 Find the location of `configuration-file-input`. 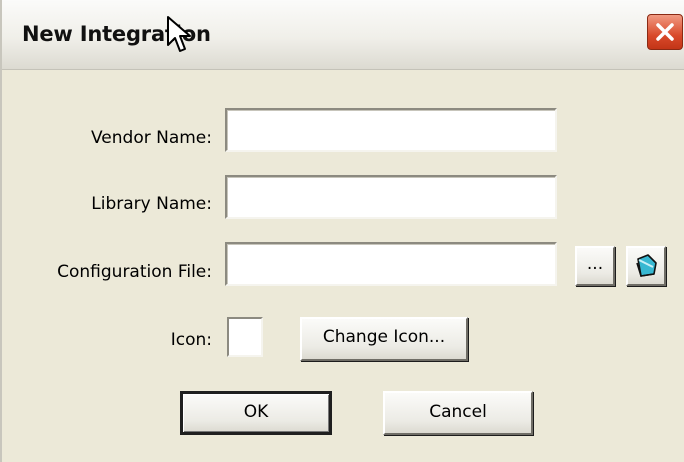

configuration-file-input is located at coordinates (391, 264).